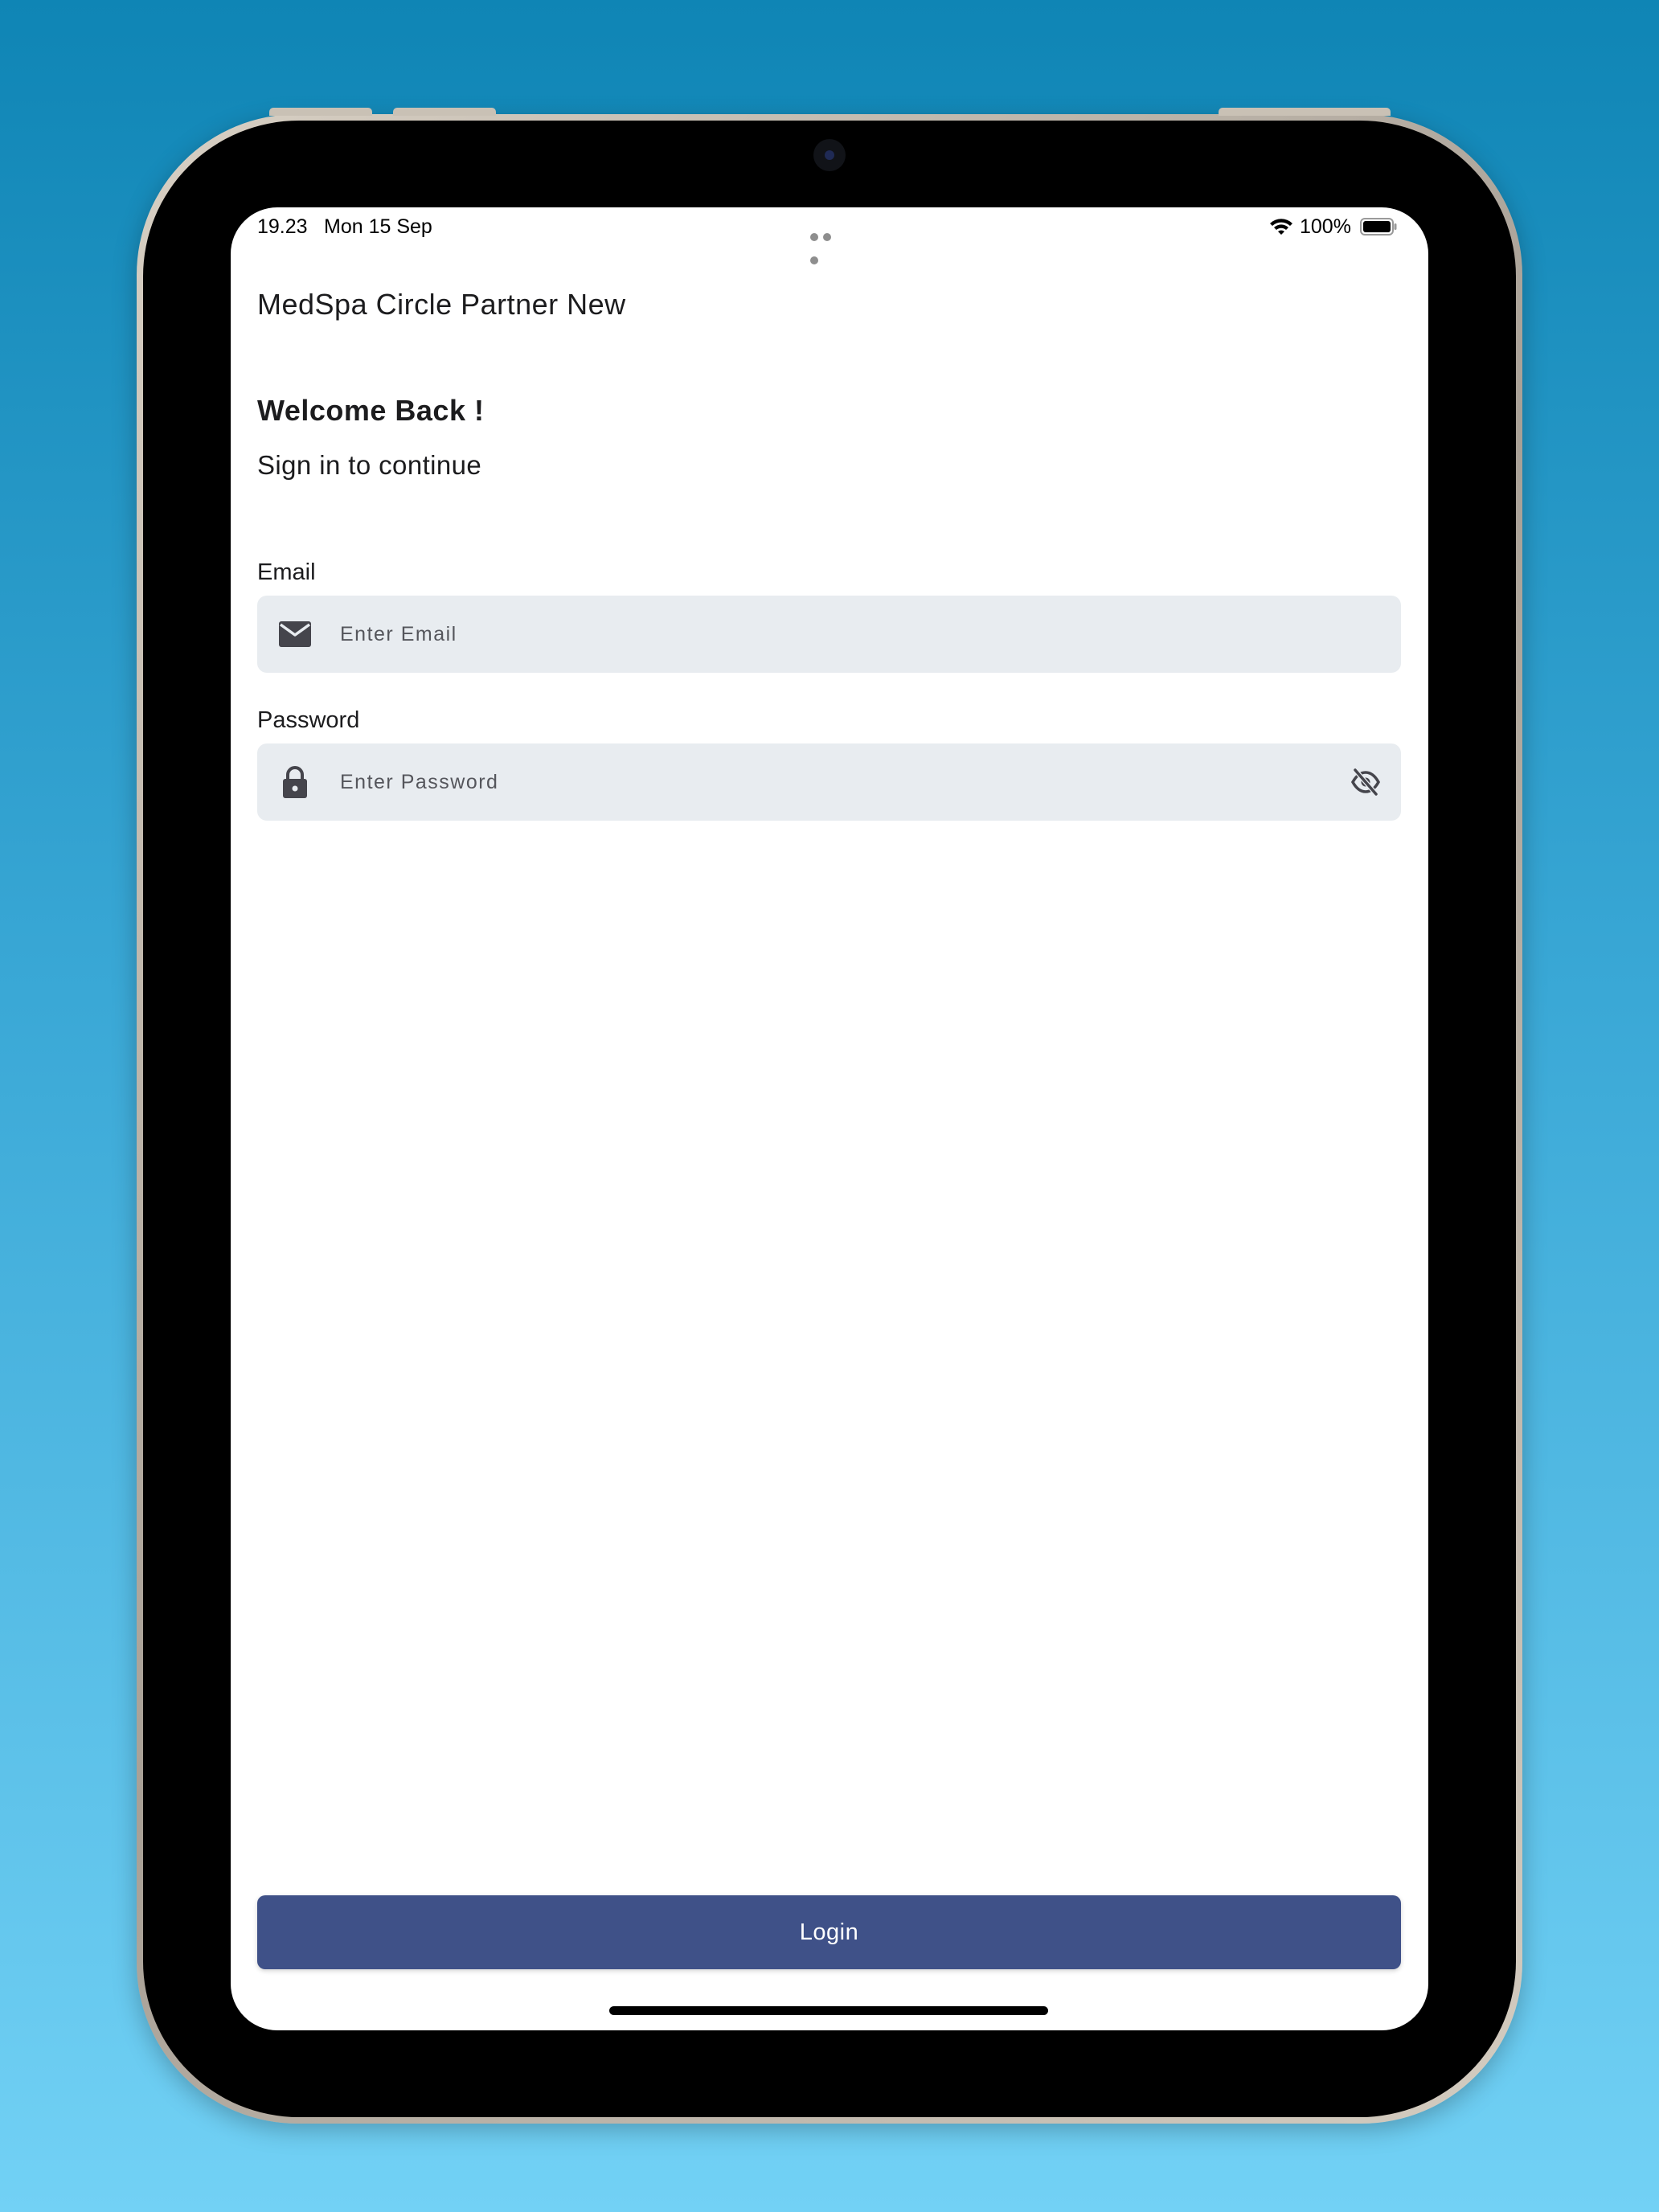 This screenshot has width=1659, height=2212. What do you see at coordinates (1281, 227) in the screenshot?
I see `wifi-icon` at bounding box center [1281, 227].